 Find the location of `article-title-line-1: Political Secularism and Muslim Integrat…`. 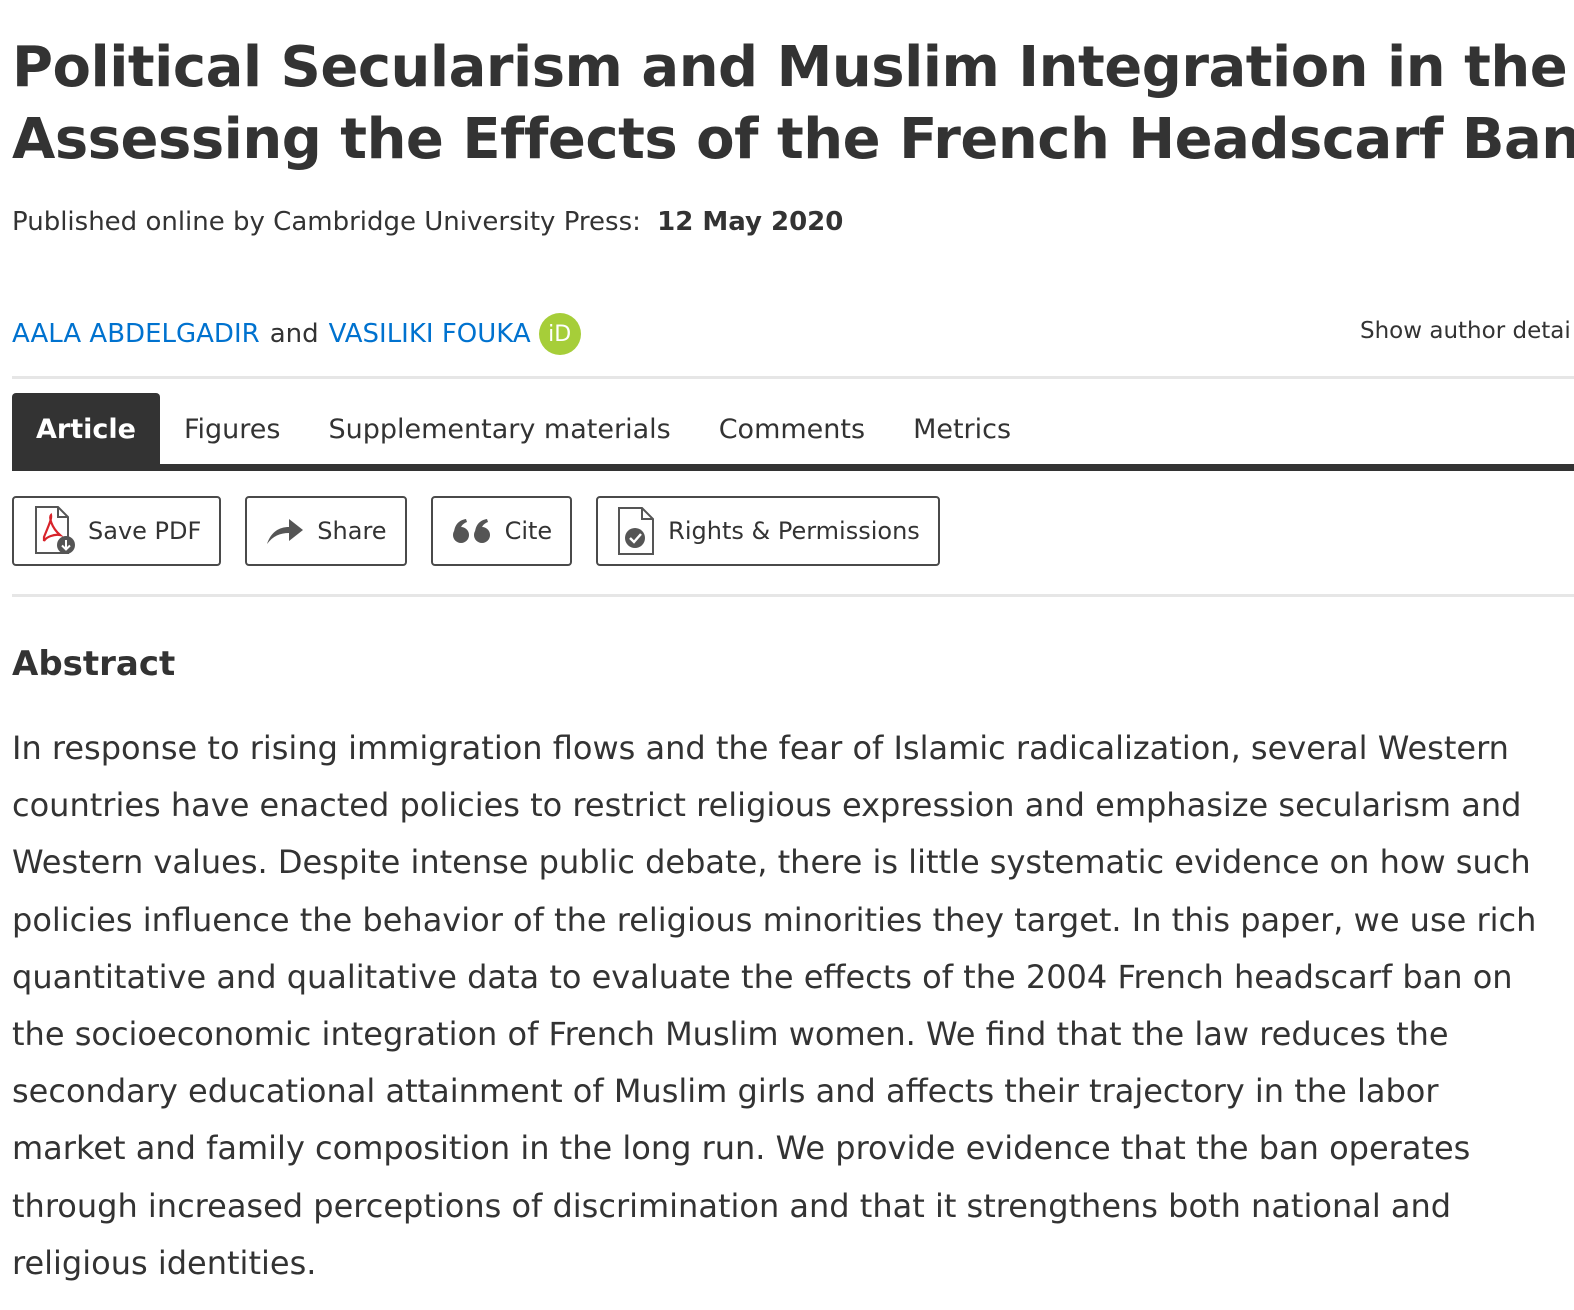

article-title-line-1: Political Secularism and Muslim Integrat… is located at coordinates (793, 67).